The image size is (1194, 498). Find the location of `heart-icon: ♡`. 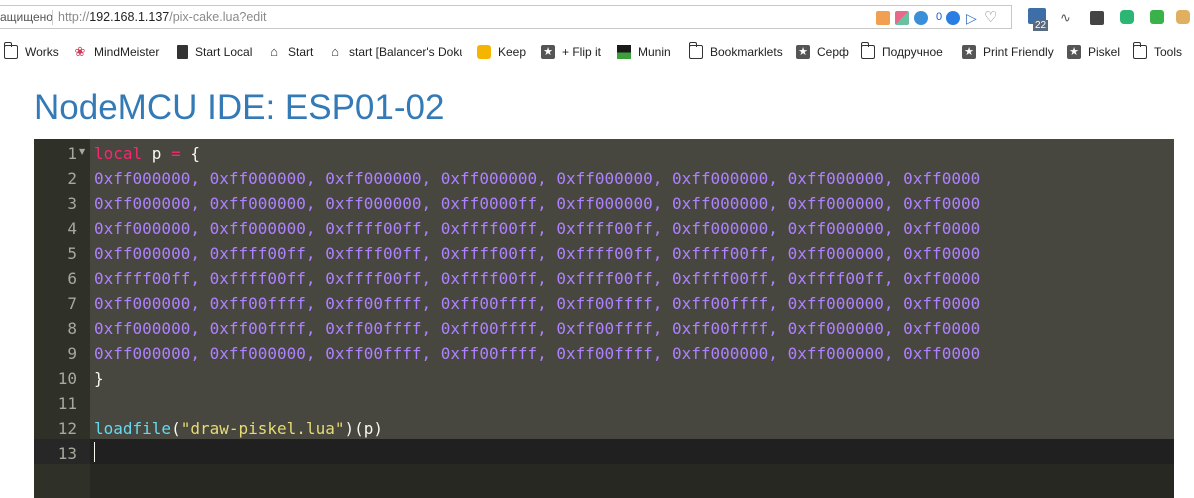

heart-icon: ♡ is located at coordinates (991, 17).